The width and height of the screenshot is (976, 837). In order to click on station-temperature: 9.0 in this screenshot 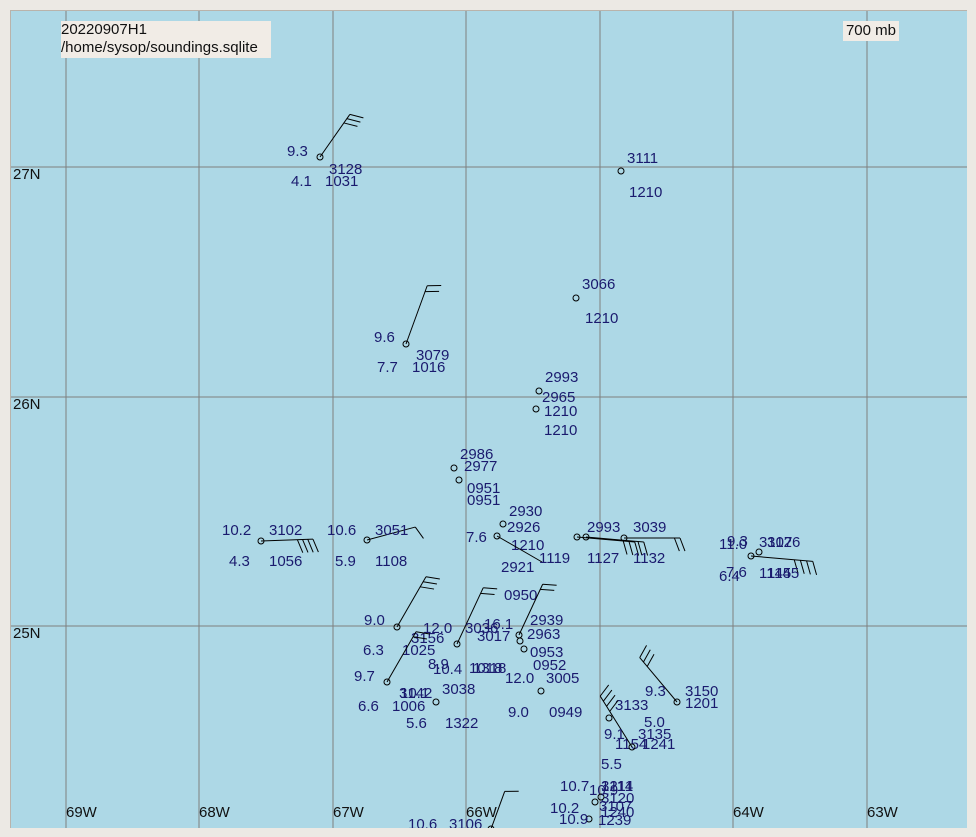, I will do `click(374, 620)`.